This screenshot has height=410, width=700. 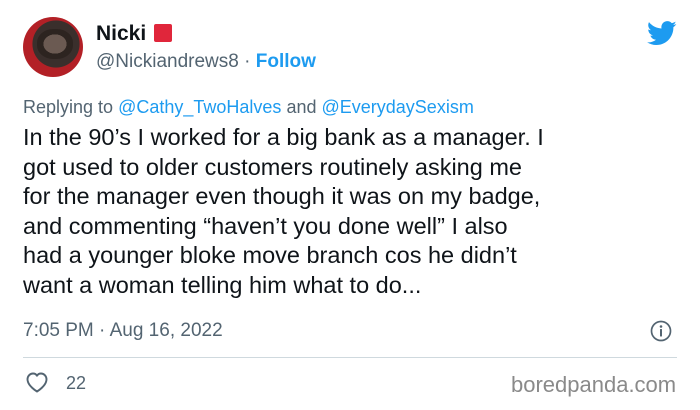 I want to click on replying-joiner: and, so click(x=301, y=107).